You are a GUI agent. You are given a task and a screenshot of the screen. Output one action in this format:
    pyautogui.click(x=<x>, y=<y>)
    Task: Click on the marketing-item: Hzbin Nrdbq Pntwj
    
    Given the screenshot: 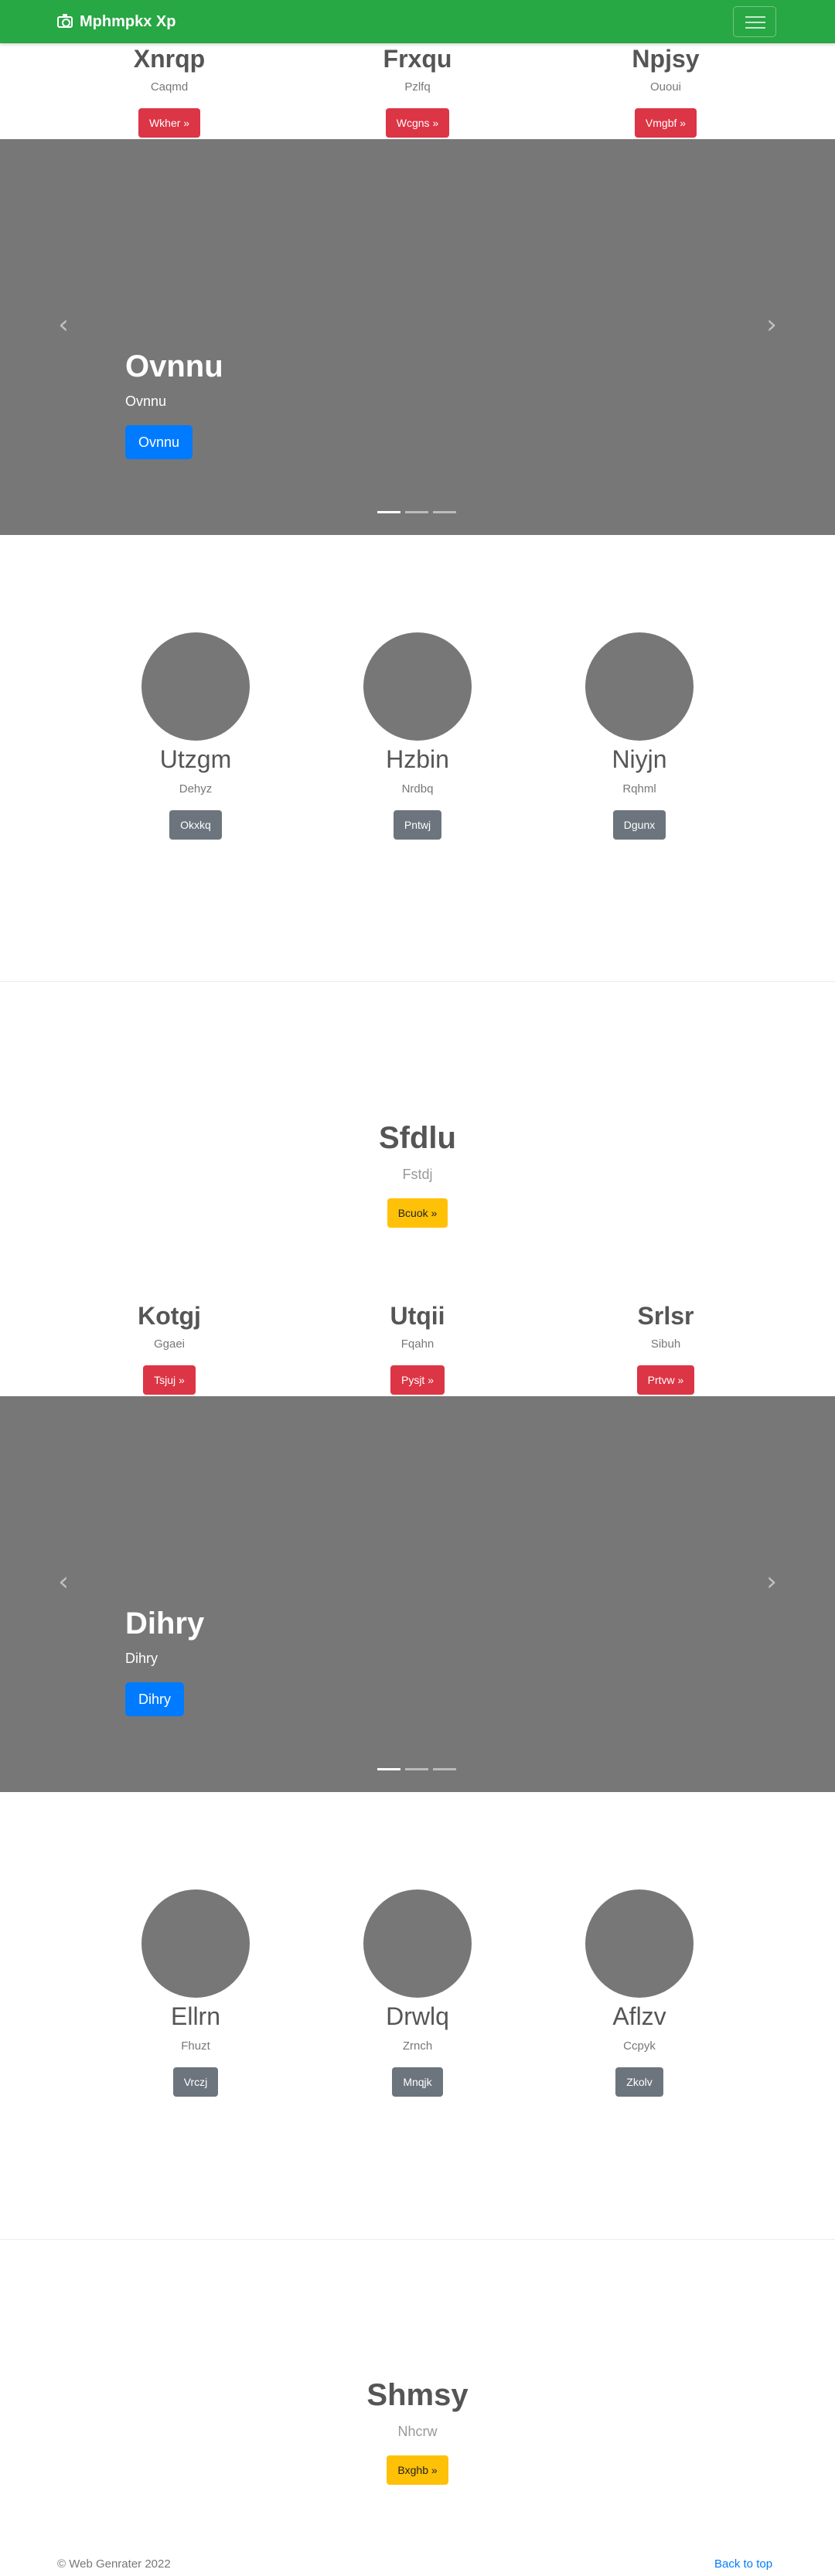 What is the action you would take?
    pyautogui.click(x=417, y=736)
    